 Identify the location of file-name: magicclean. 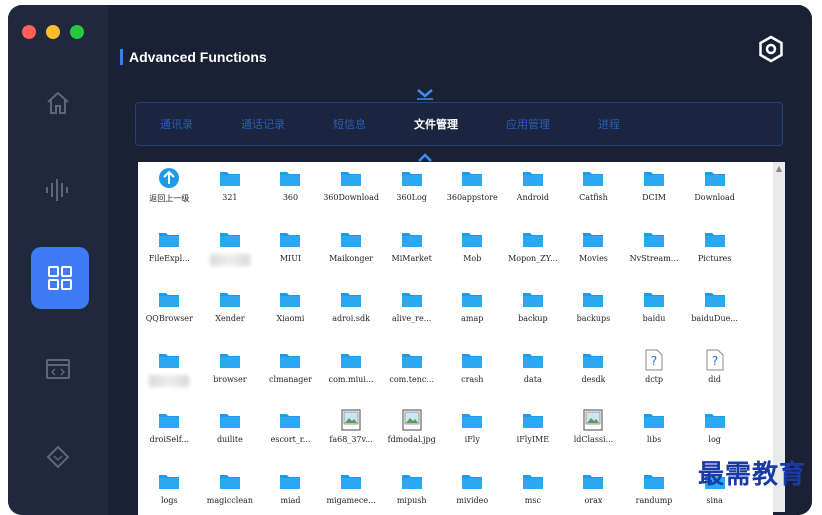
(230, 500).